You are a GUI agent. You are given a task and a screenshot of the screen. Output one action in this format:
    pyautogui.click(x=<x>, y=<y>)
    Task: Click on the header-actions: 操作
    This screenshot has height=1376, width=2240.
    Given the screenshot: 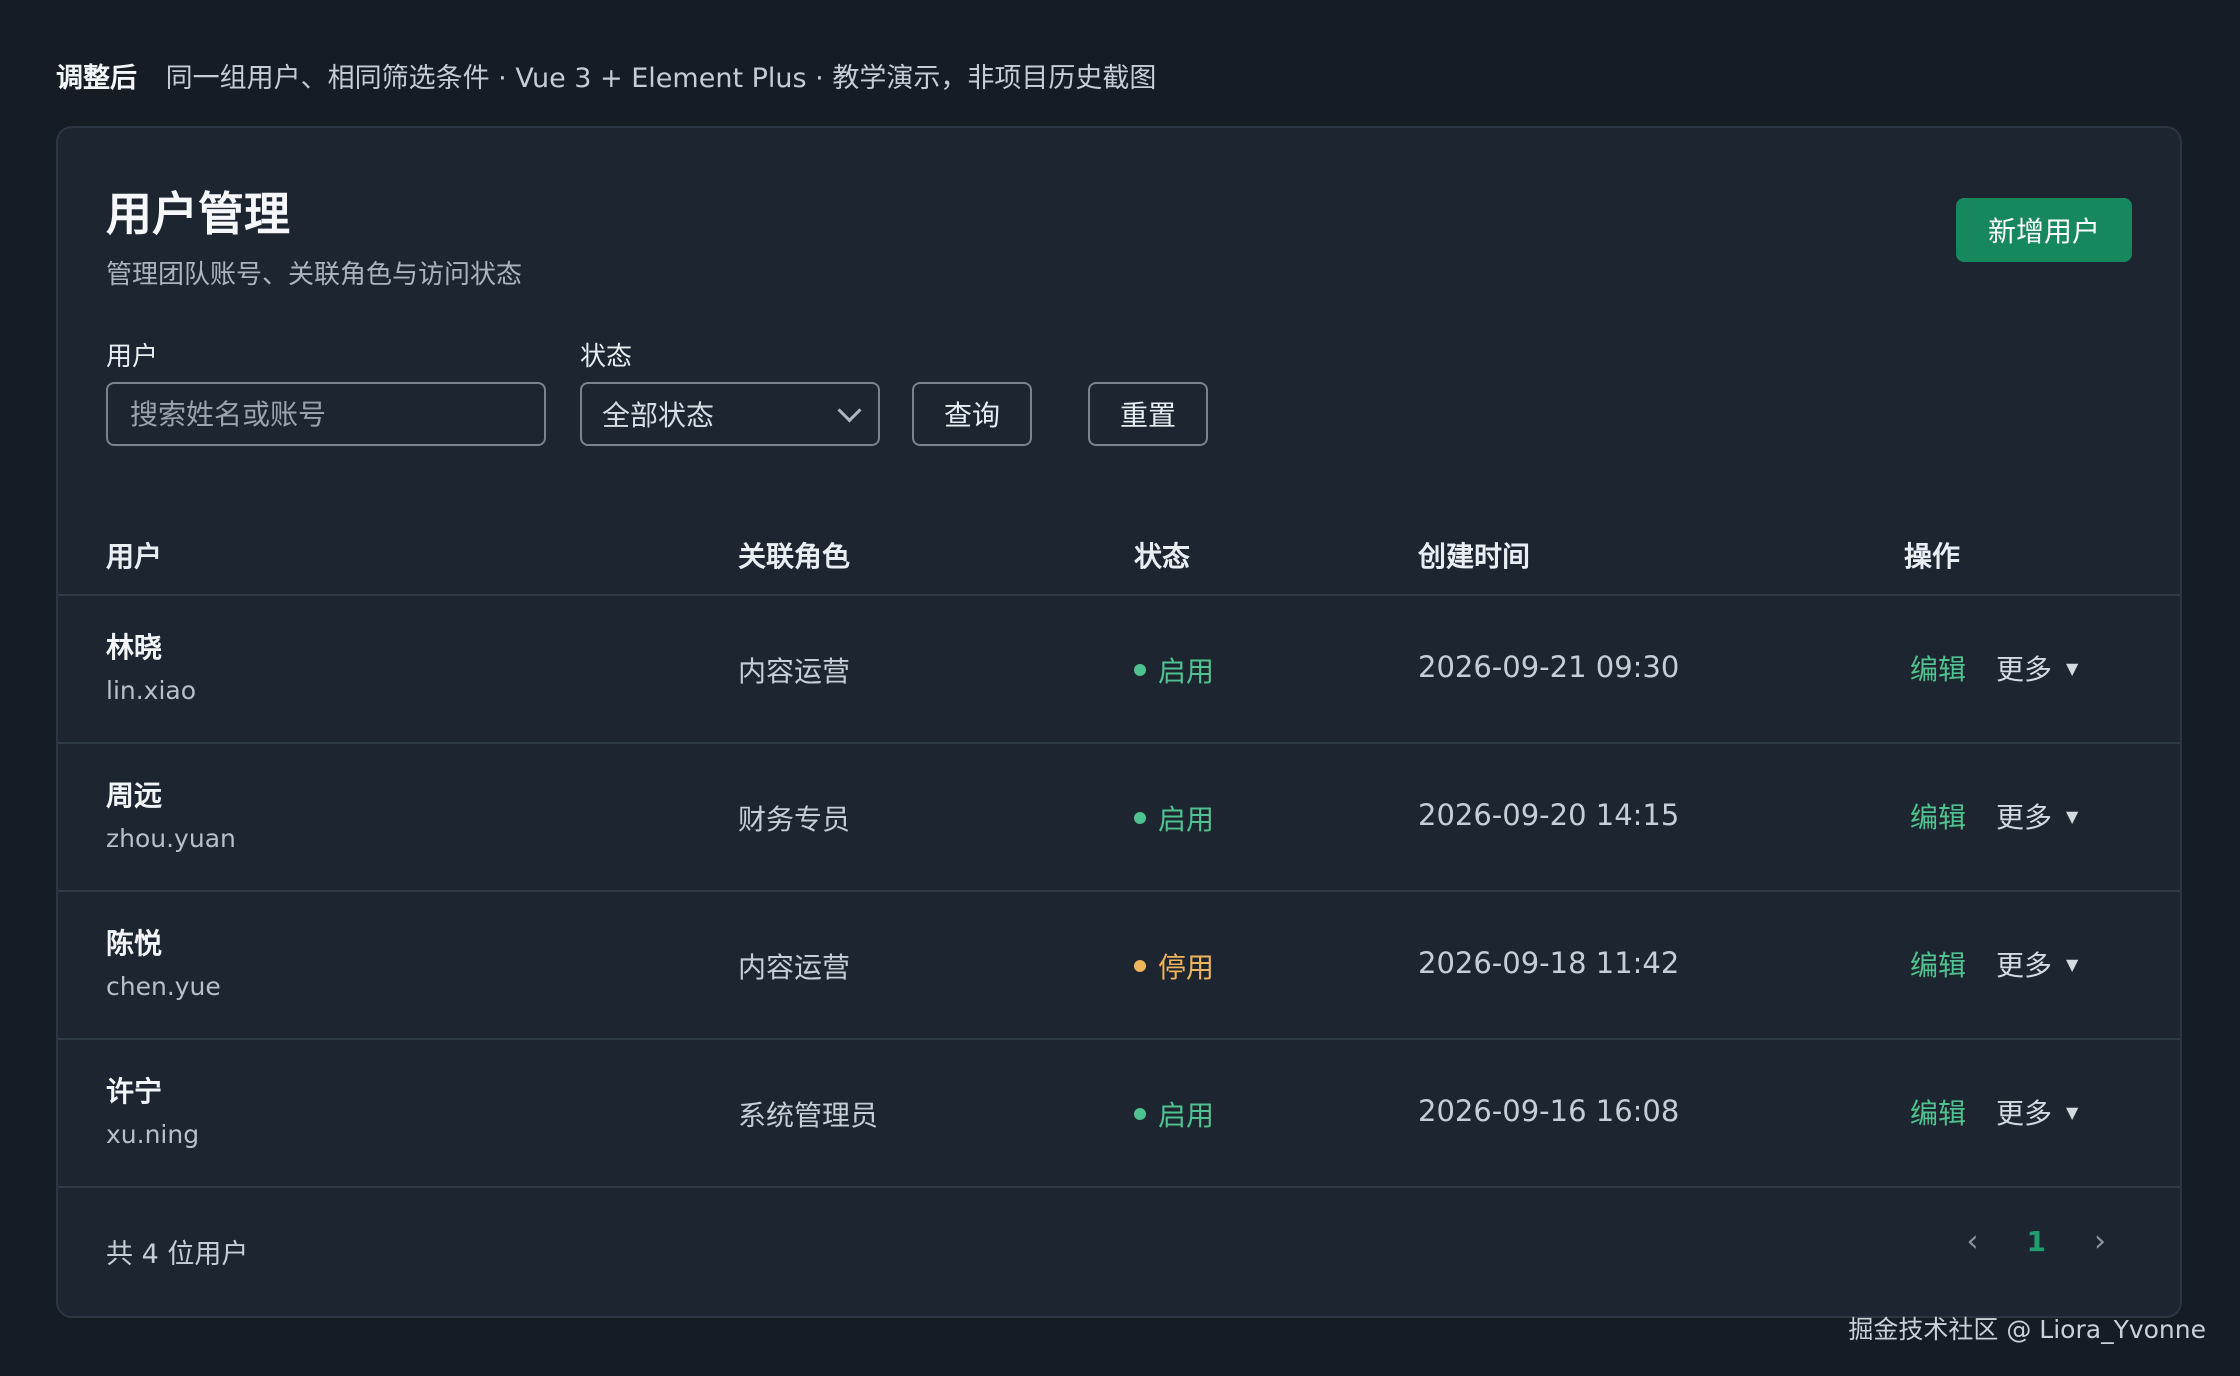 What is the action you would take?
    pyautogui.click(x=1932, y=556)
    